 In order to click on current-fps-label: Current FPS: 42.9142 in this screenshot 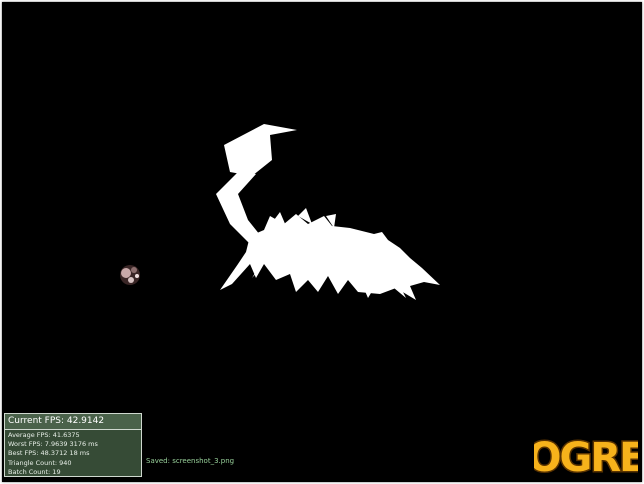, I will do `click(73, 422)`.